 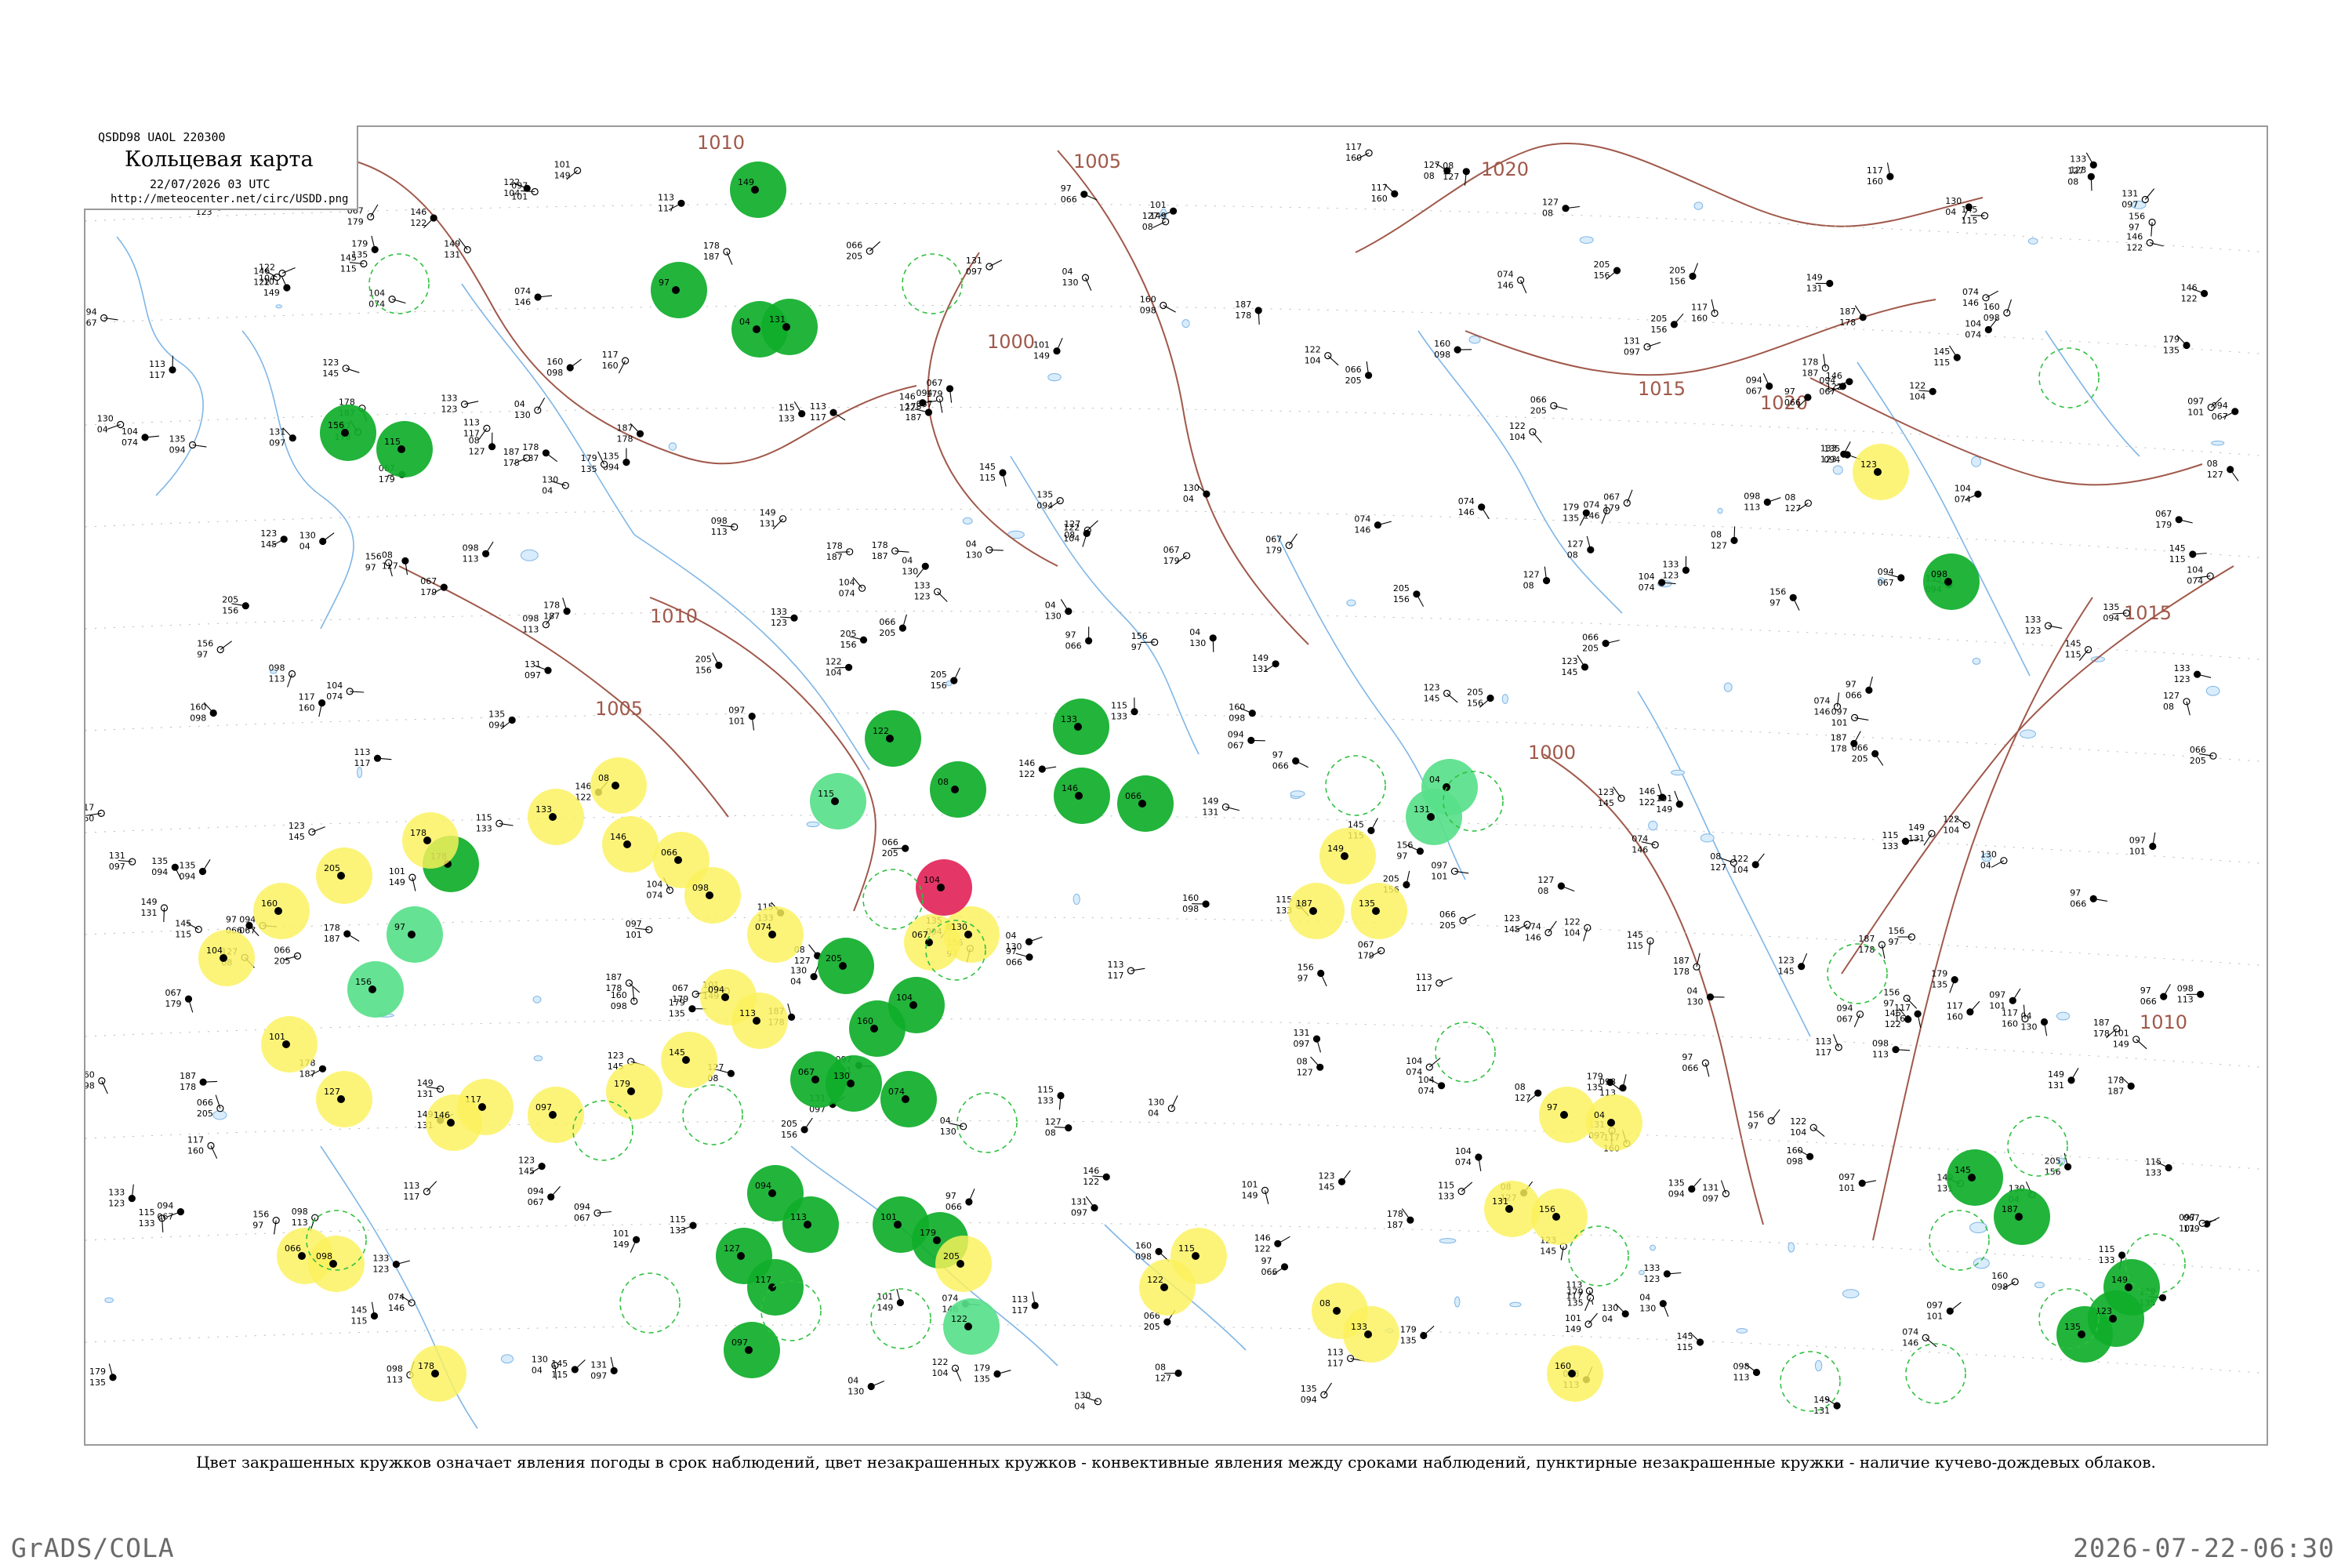 I want to click on station: 160098, so click(x=564, y=367).